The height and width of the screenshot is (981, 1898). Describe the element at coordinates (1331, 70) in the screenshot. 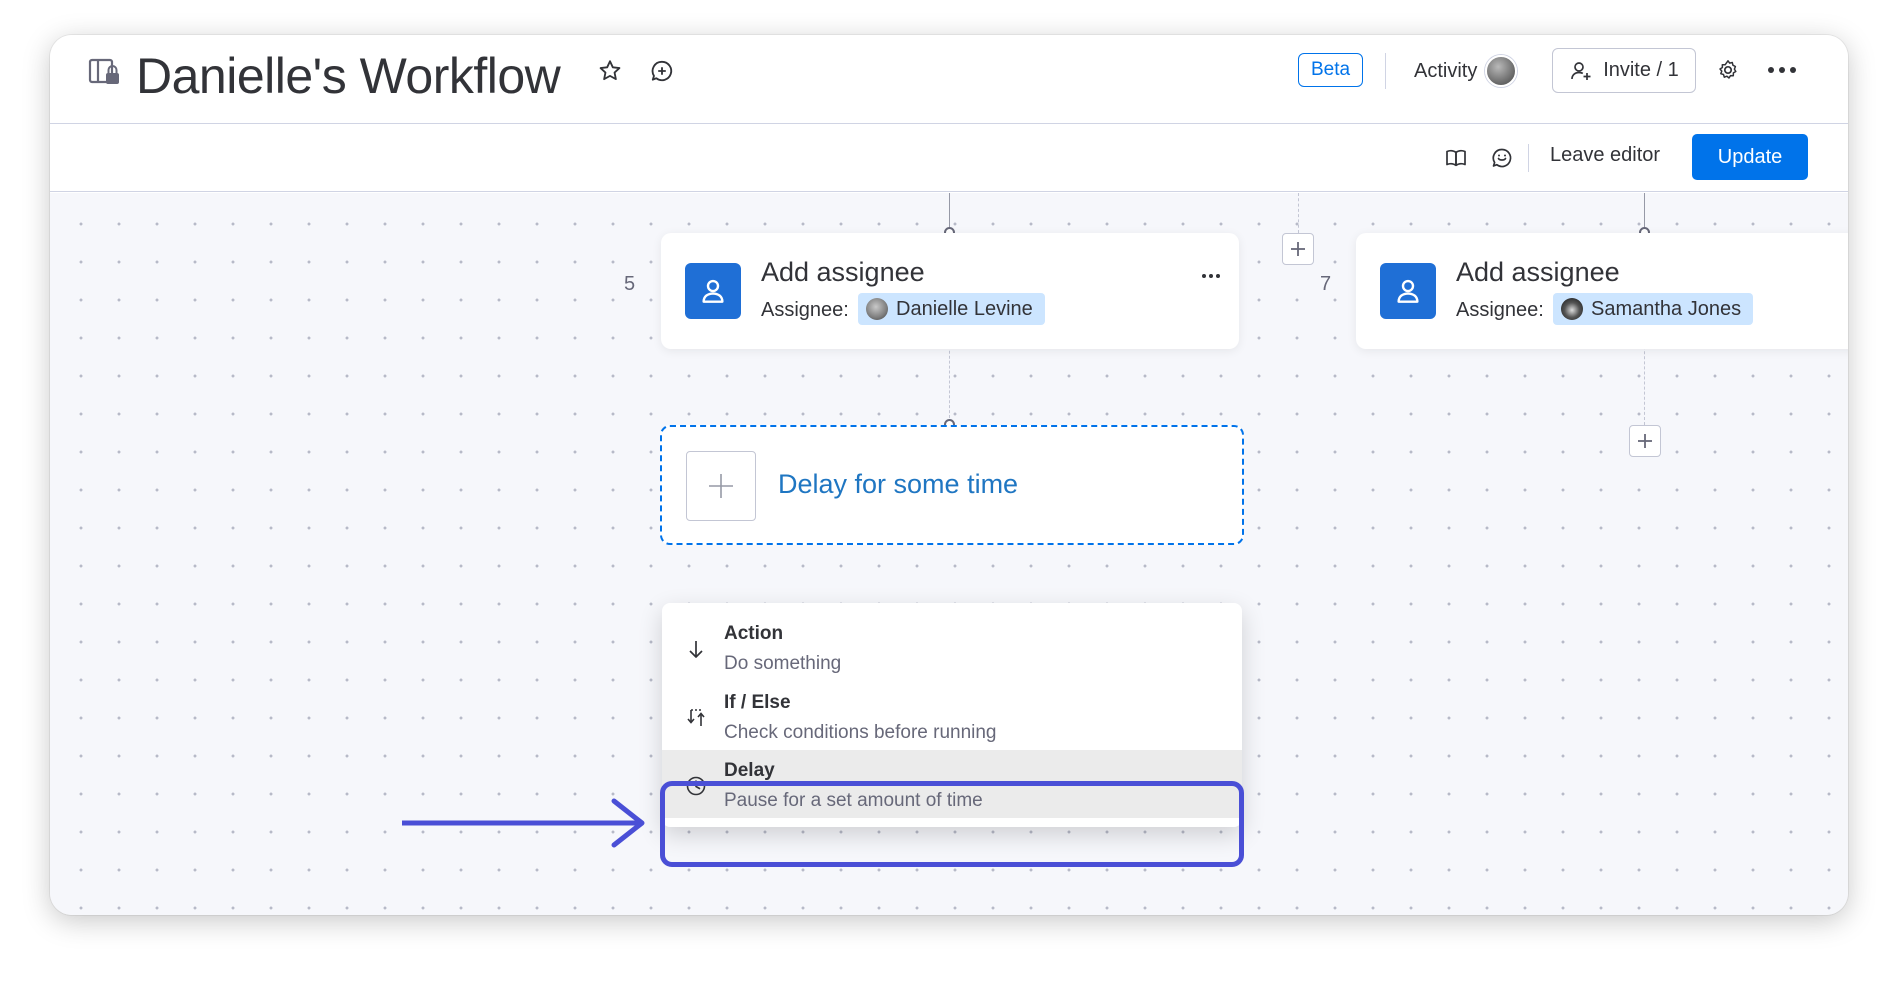

I see `beta-badge: Beta` at that location.